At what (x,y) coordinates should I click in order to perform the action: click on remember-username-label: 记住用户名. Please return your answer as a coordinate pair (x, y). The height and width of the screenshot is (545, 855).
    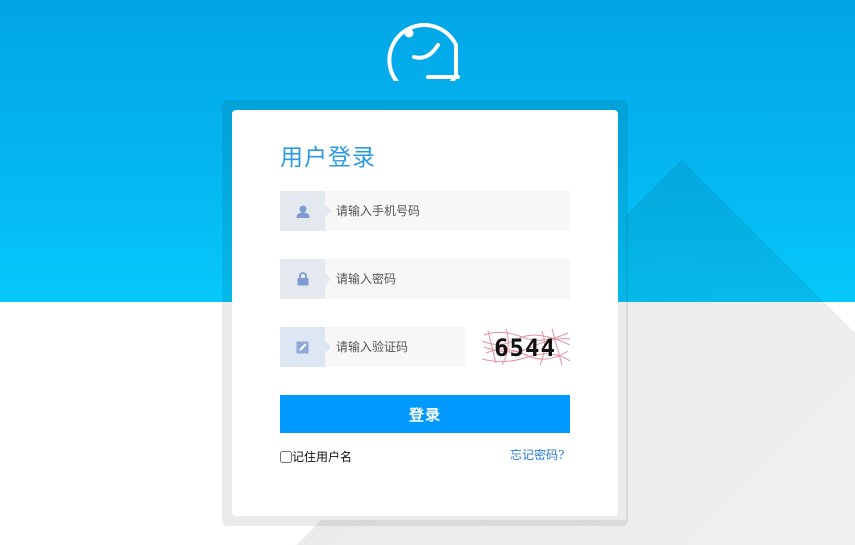
    Looking at the image, I should click on (322, 457).